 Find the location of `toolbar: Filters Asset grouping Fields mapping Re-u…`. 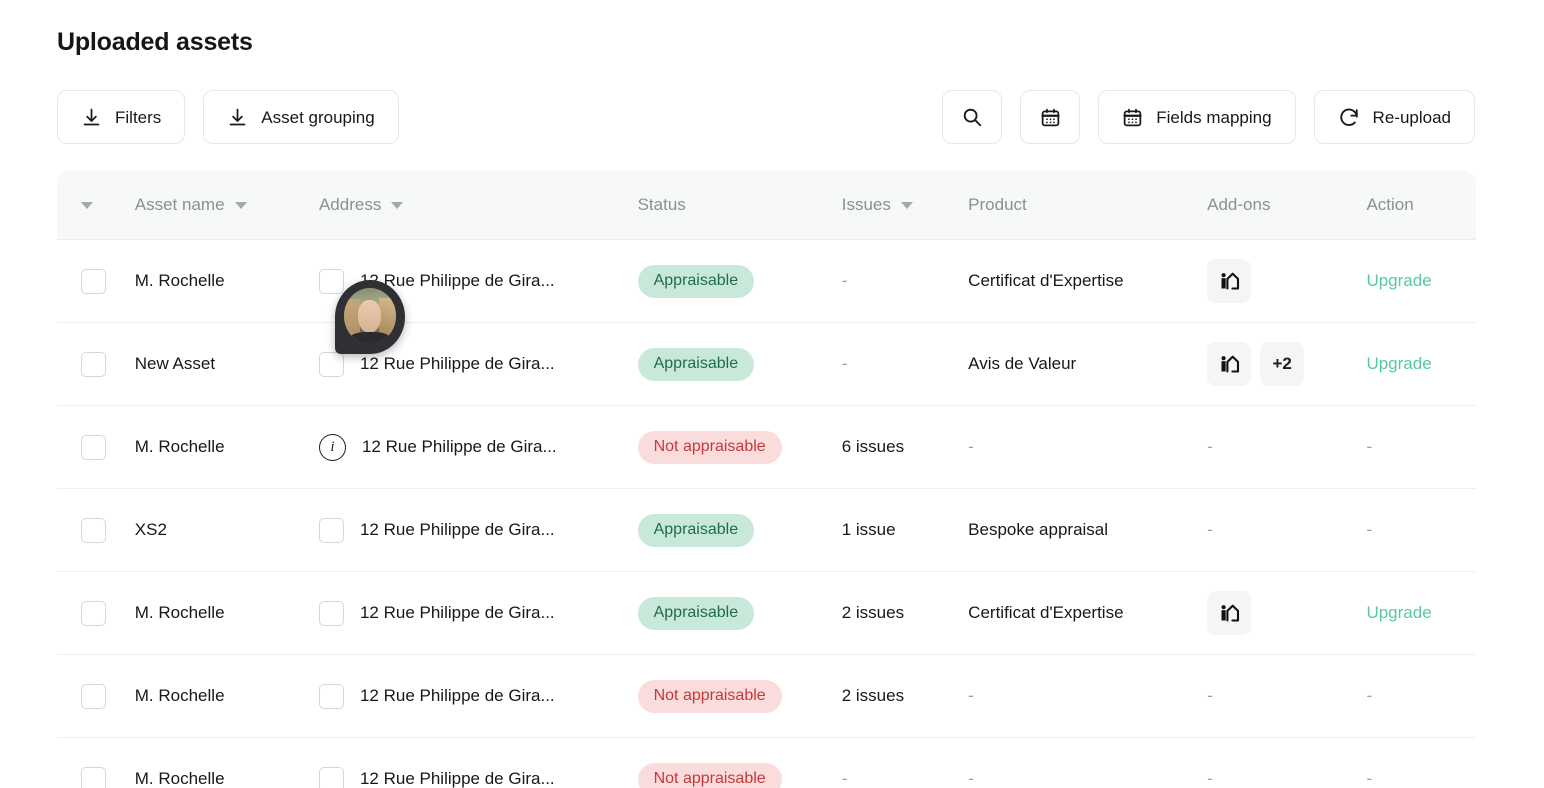

toolbar: Filters Asset grouping Fields mapping Re-u… is located at coordinates (767, 117).